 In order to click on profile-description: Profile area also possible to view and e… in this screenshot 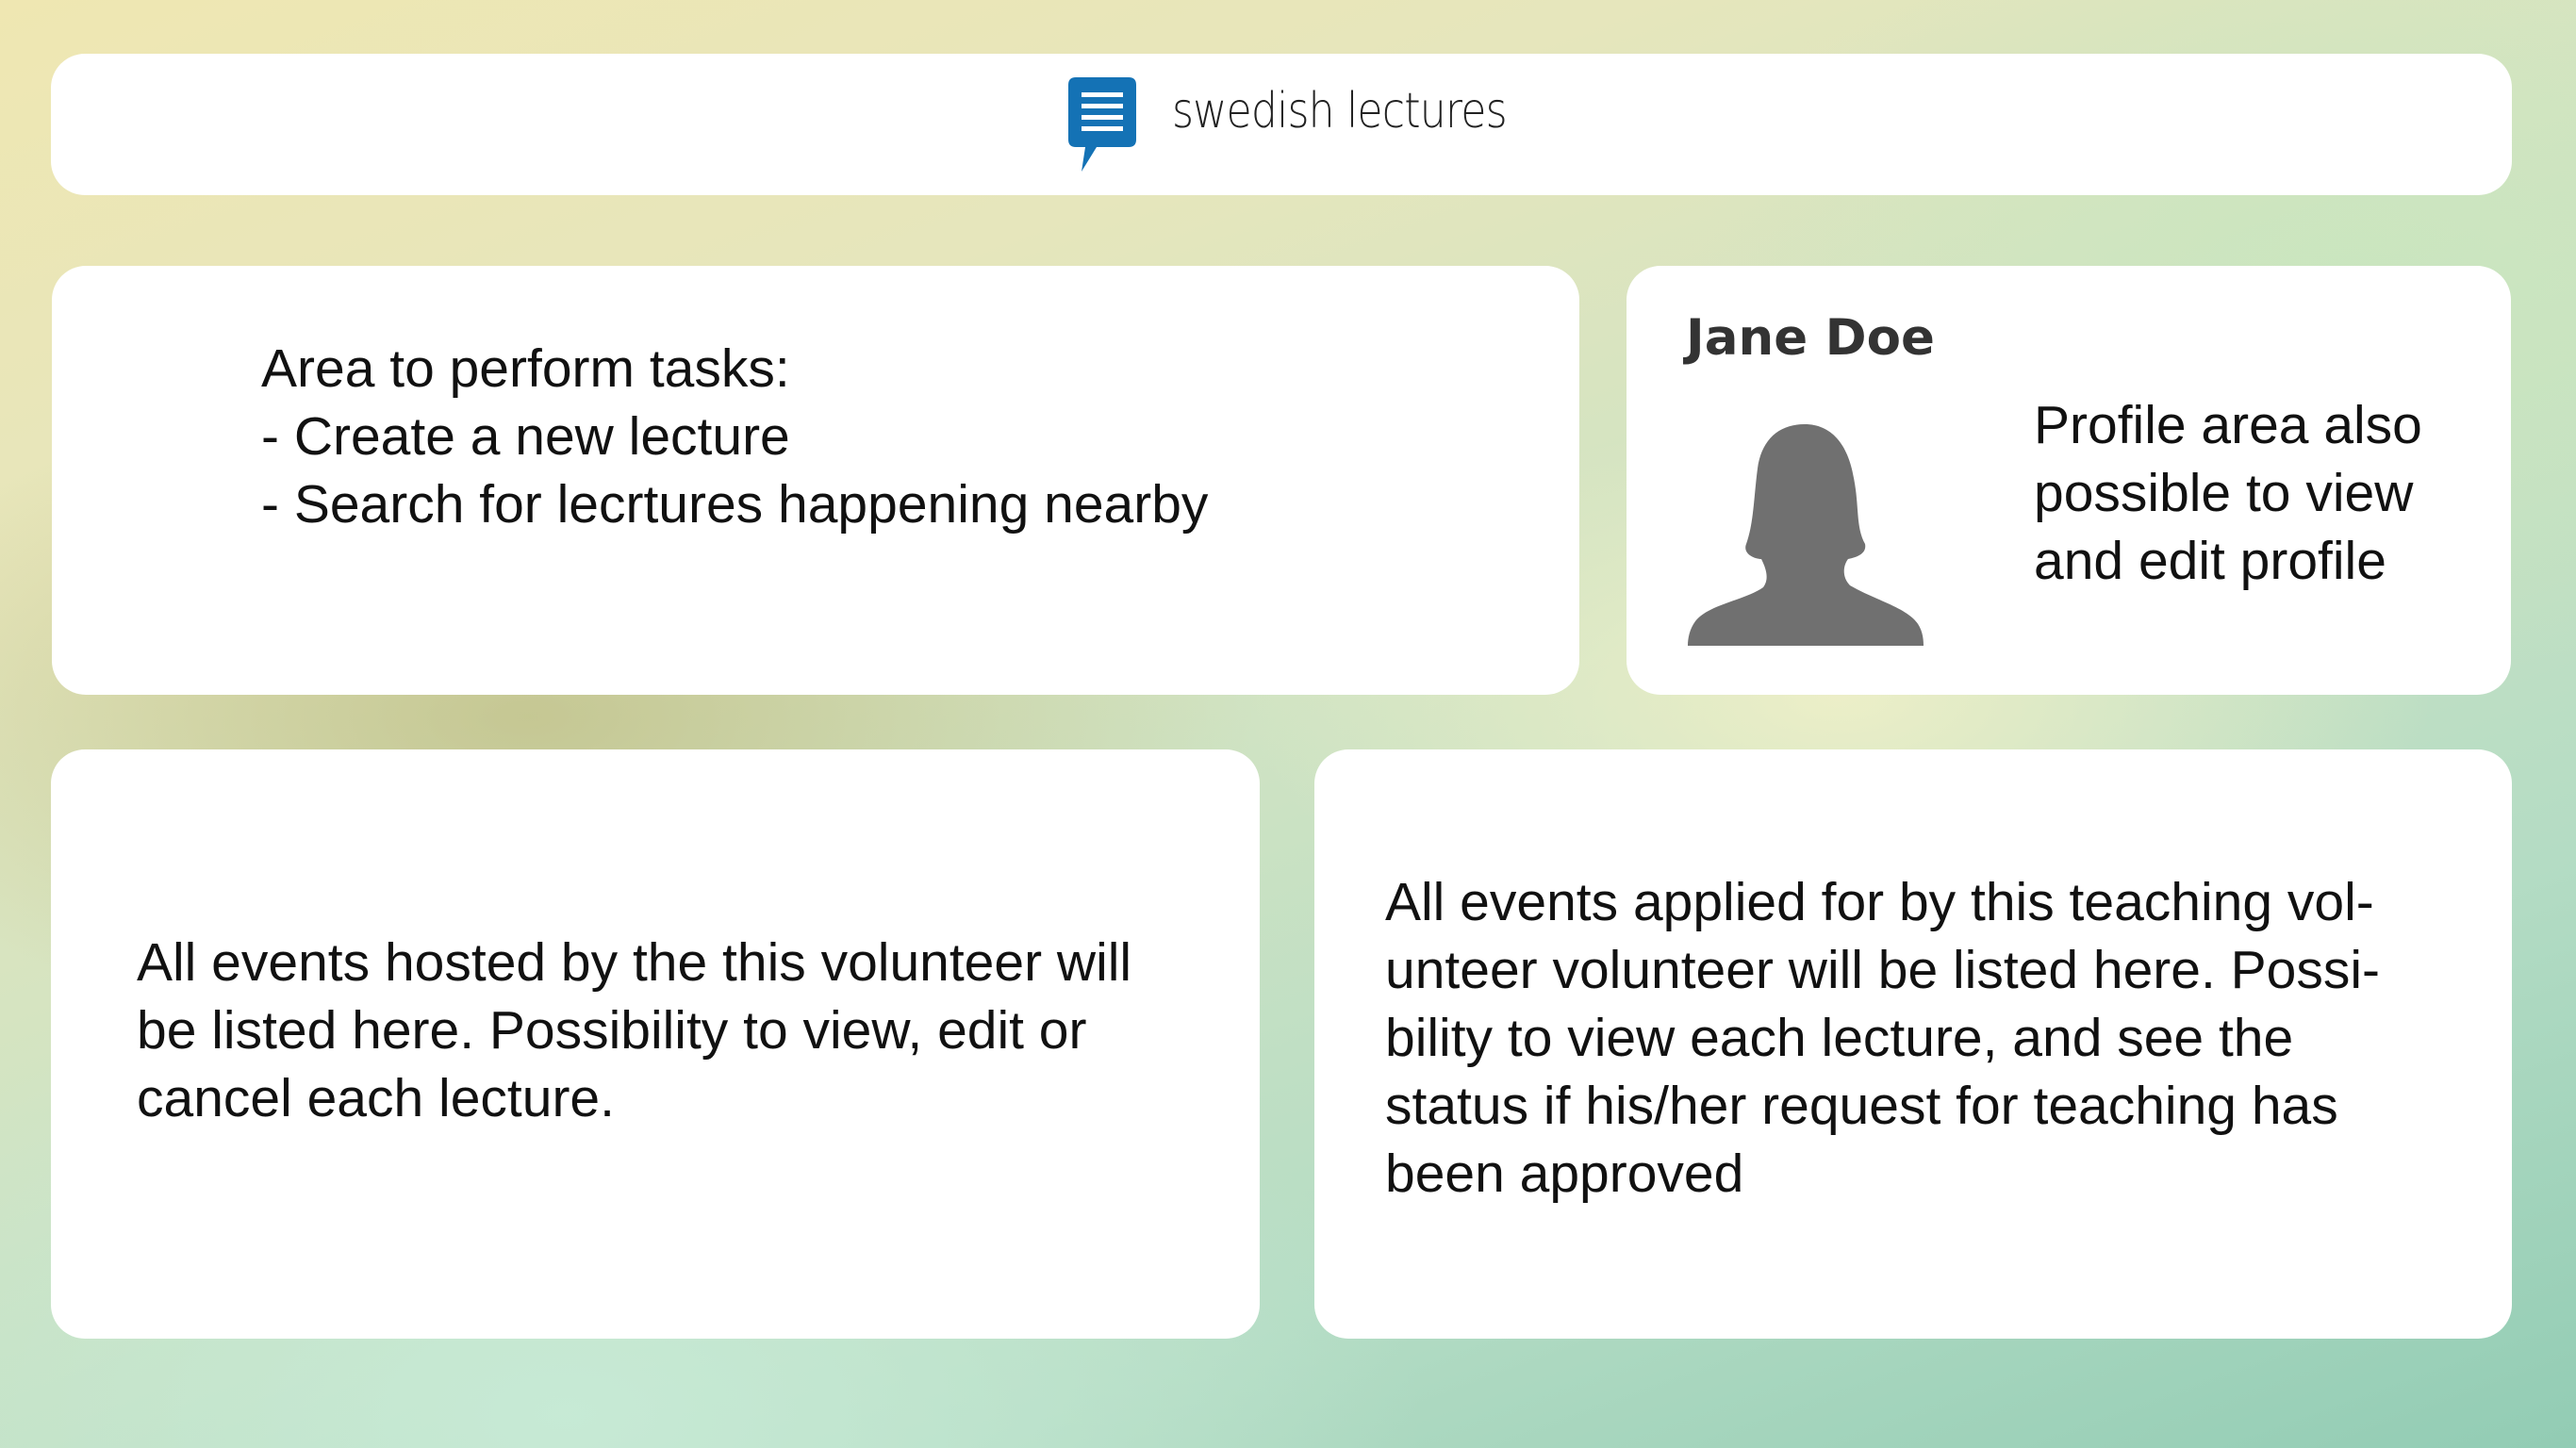, I will do `click(2228, 493)`.